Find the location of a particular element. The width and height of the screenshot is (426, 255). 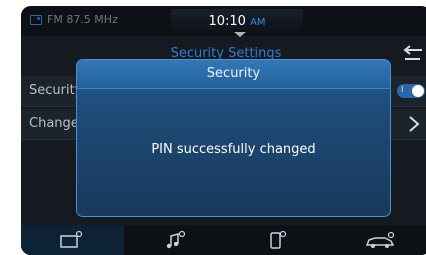

back-arrow-icon is located at coordinates (413, 54).